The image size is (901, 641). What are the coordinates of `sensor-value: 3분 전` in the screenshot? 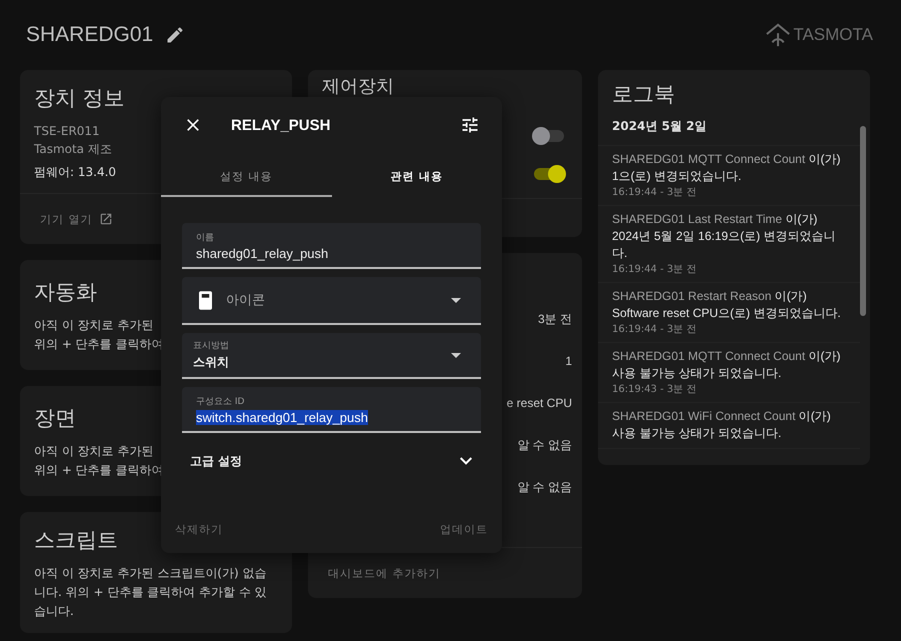 It's located at (555, 319).